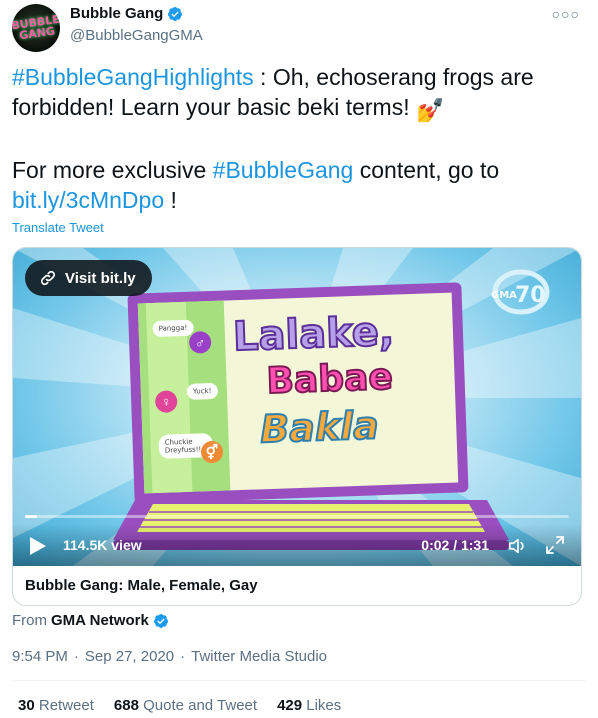 This screenshot has width=598, height=718. What do you see at coordinates (504, 295) in the screenshot?
I see `gma-logo-text: GMA` at bounding box center [504, 295].